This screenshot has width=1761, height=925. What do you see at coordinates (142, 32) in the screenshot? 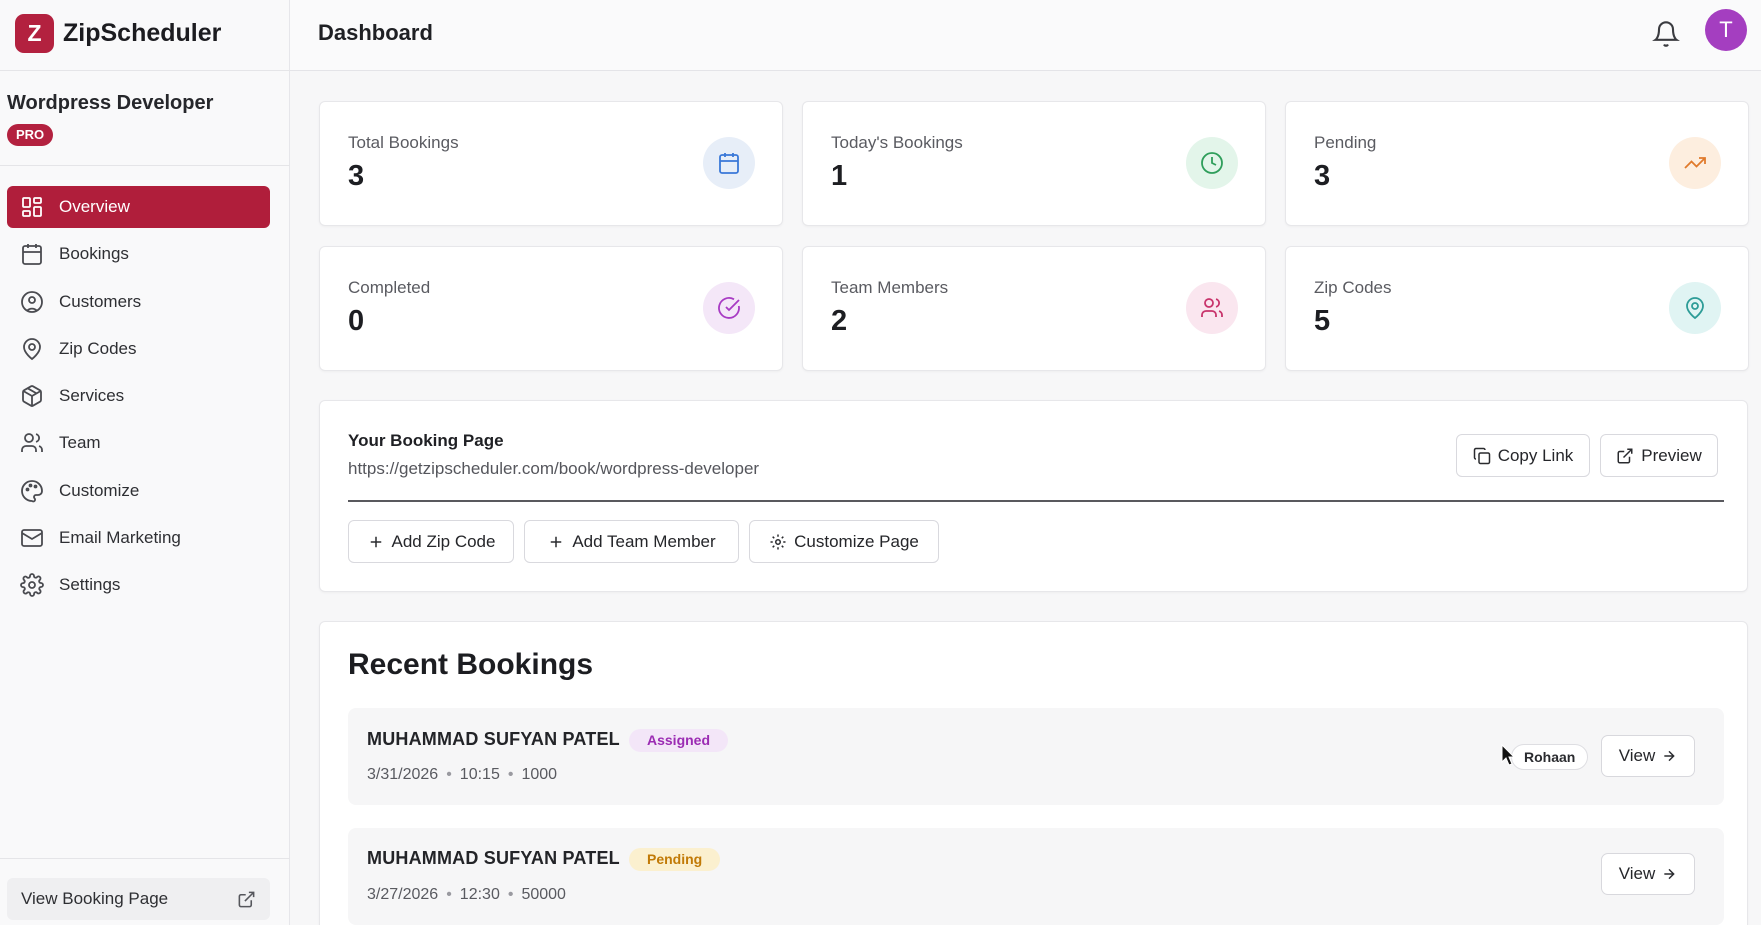
I see `brand-name: ZipScheduler` at bounding box center [142, 32].